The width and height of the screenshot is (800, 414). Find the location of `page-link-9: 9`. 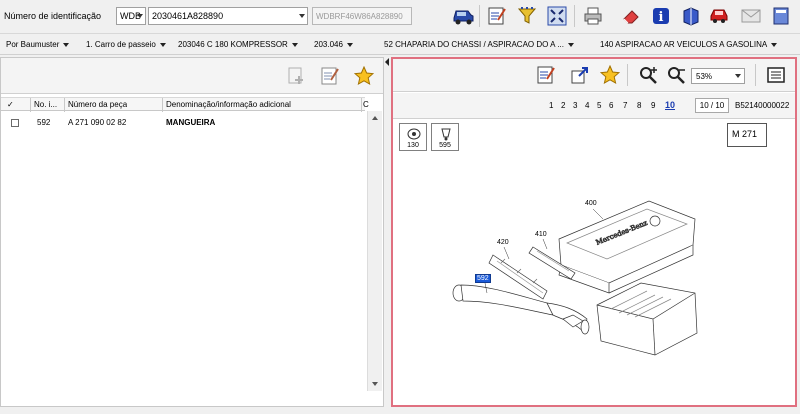

page-link-9: 9 is located at coordinates (653, 105).